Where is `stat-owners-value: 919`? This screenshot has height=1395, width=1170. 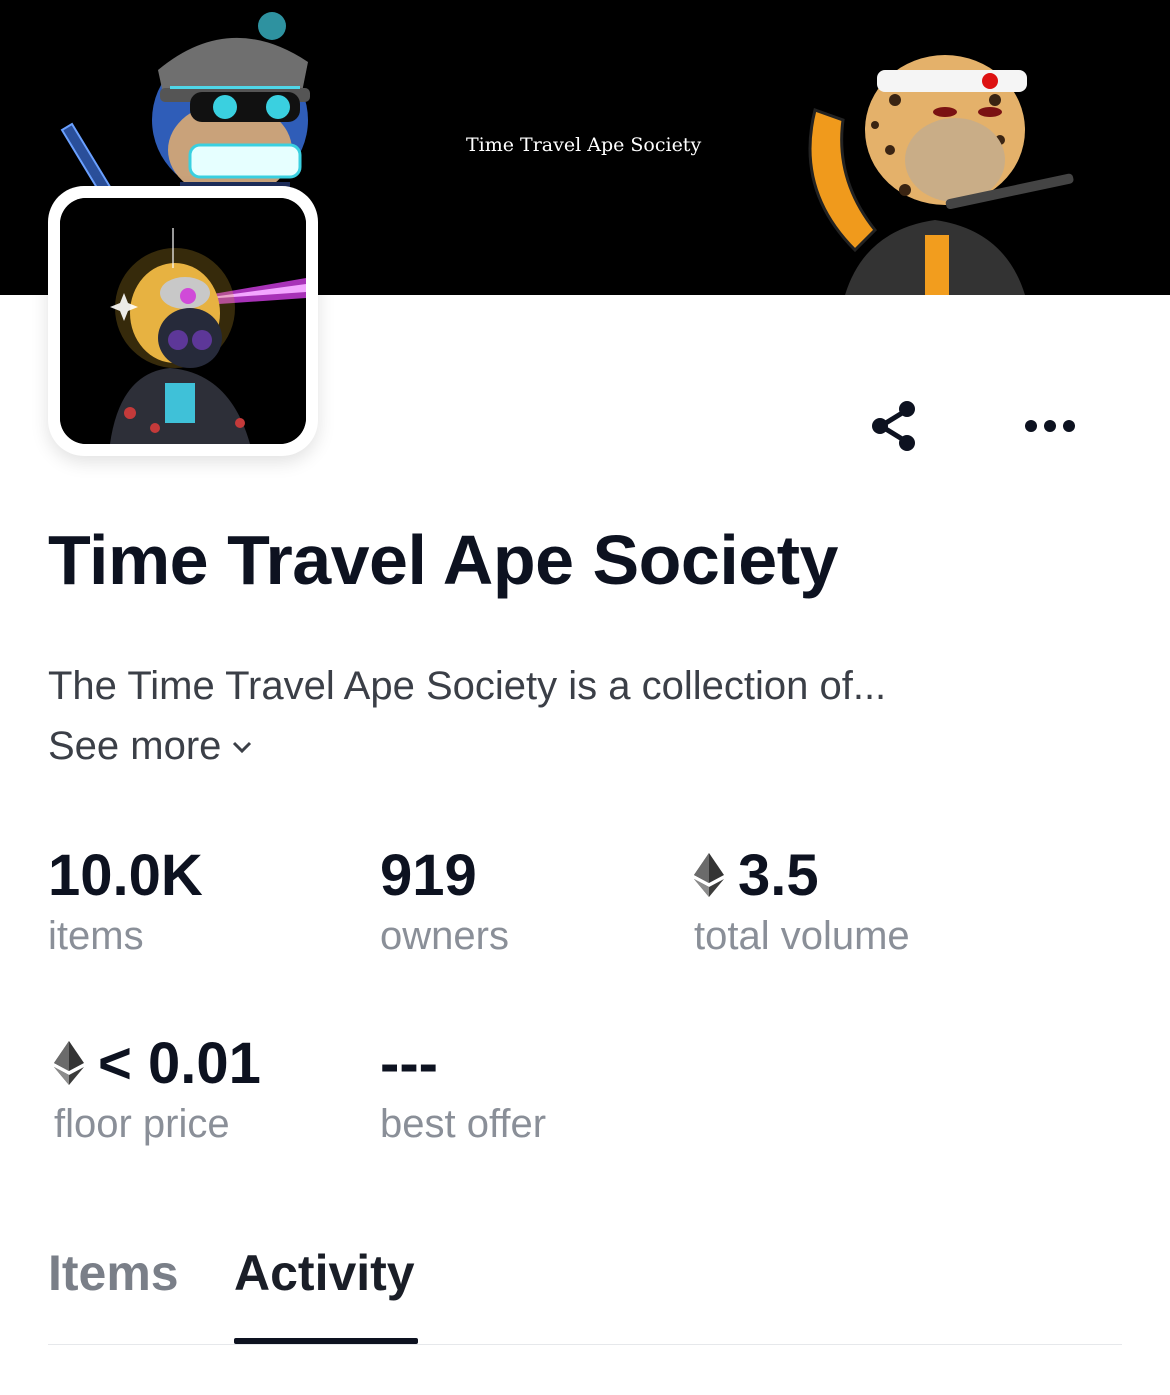
stat-owners-value: 919 is located at coordinates (428, 875).